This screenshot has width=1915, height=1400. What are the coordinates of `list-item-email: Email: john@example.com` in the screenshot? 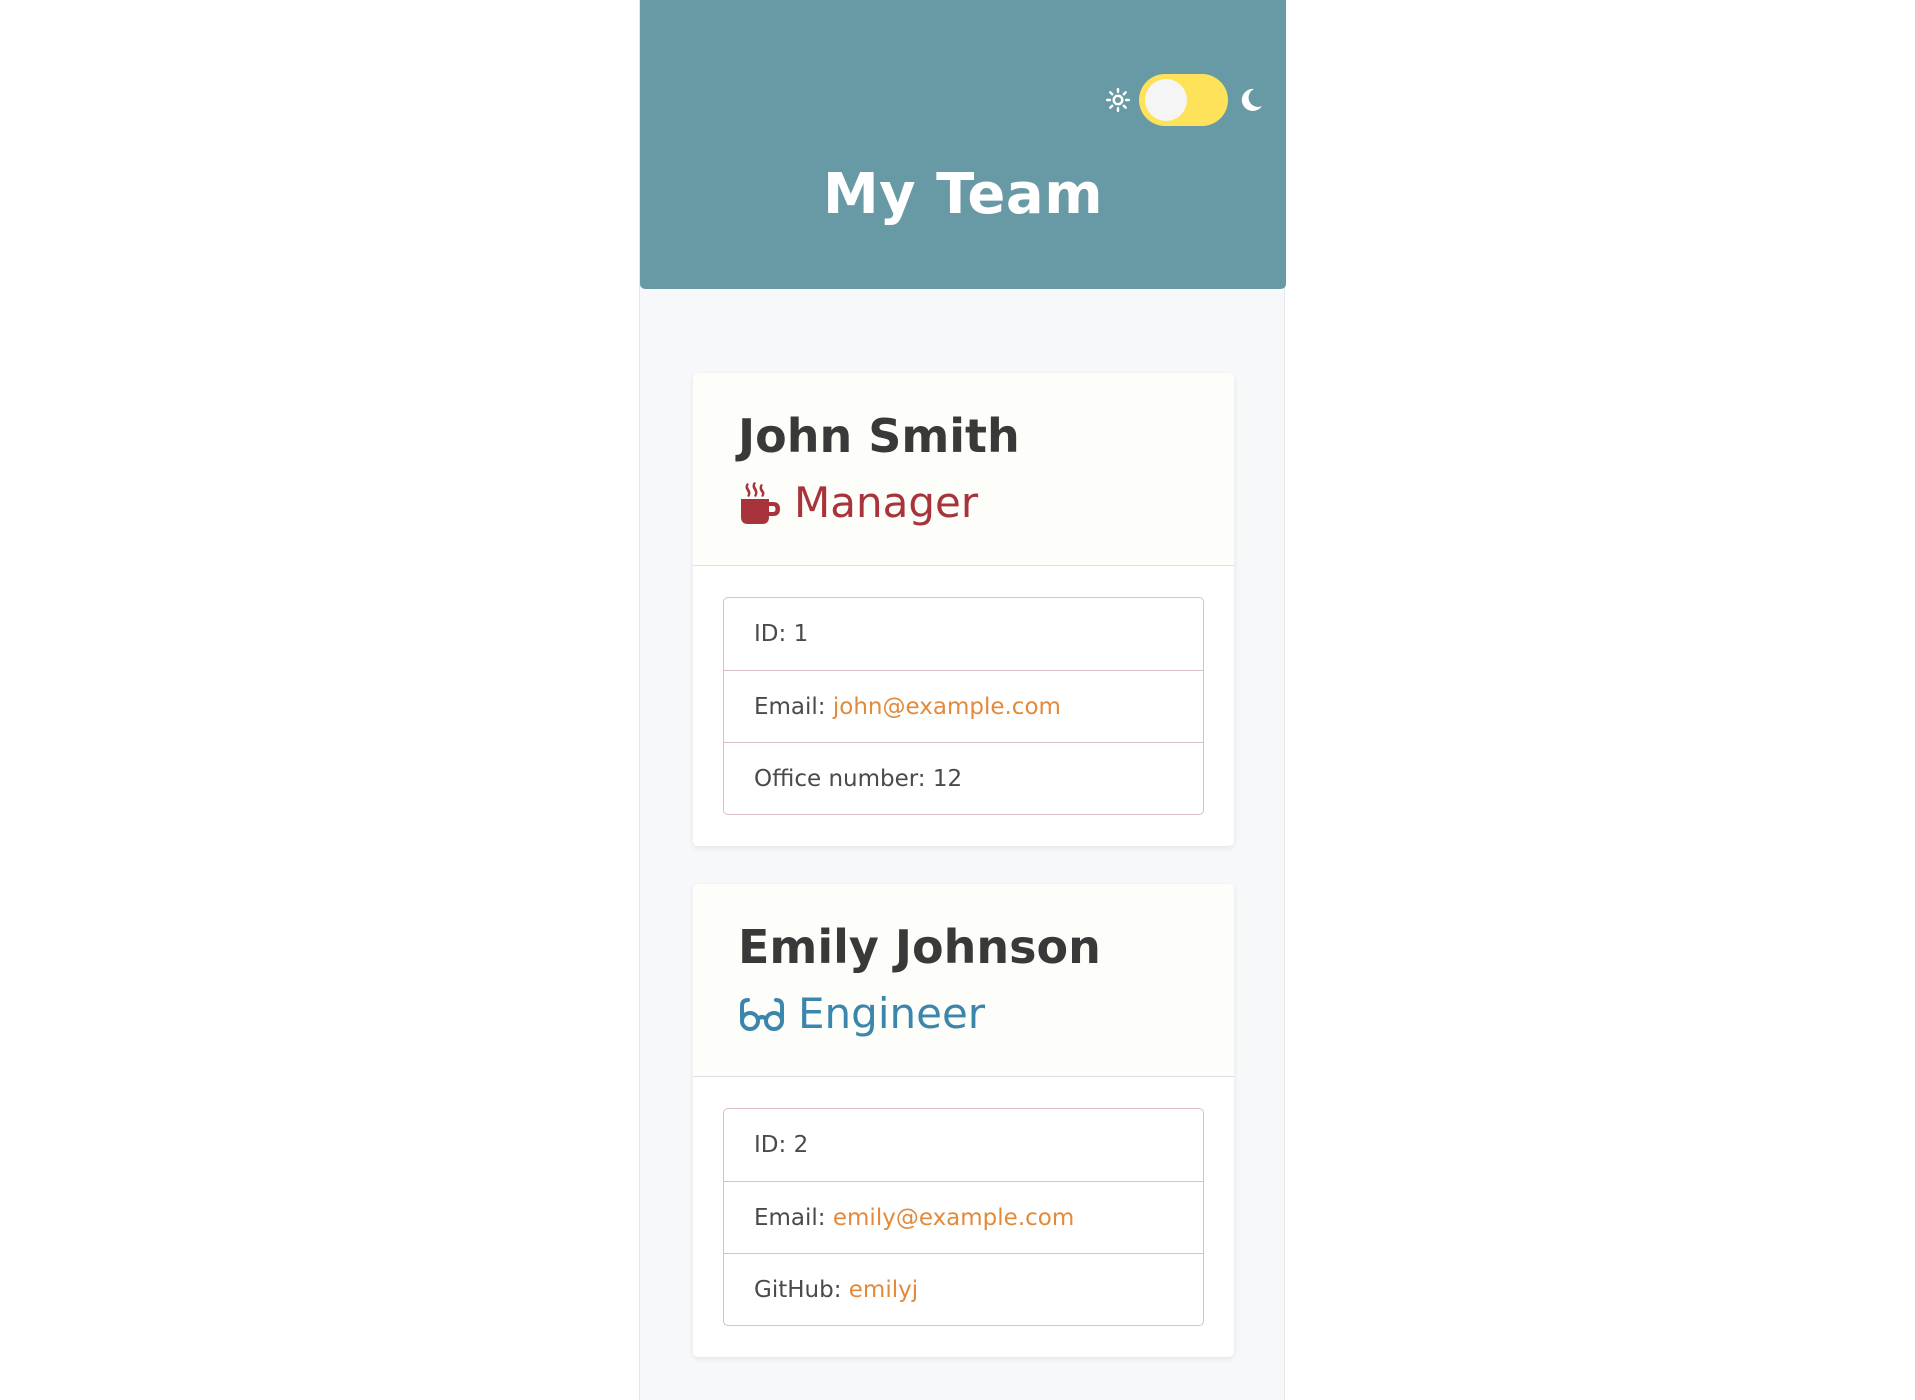 It's located at (963, 706).